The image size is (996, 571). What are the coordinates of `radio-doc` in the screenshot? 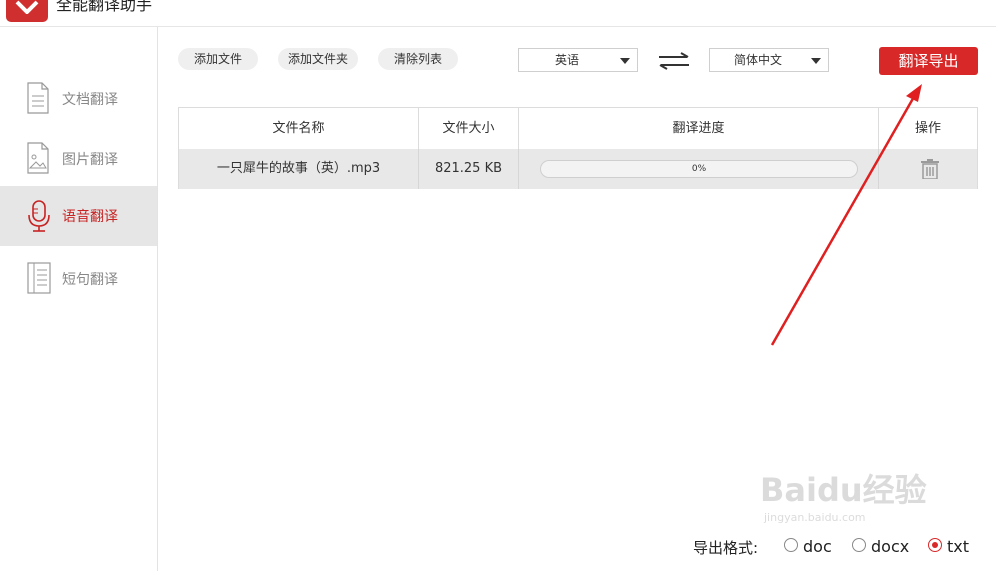 It's located at (791, 545).